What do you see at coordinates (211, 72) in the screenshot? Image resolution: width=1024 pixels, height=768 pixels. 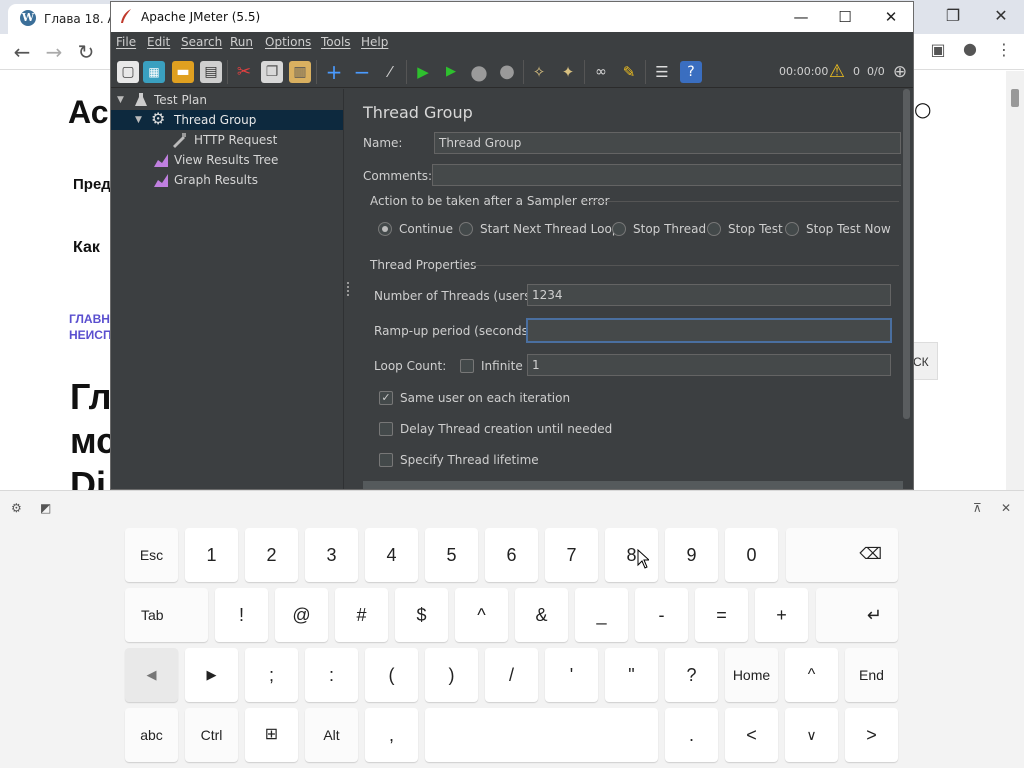 I see `save-icon: ▤` at bounding box center [211, 72].